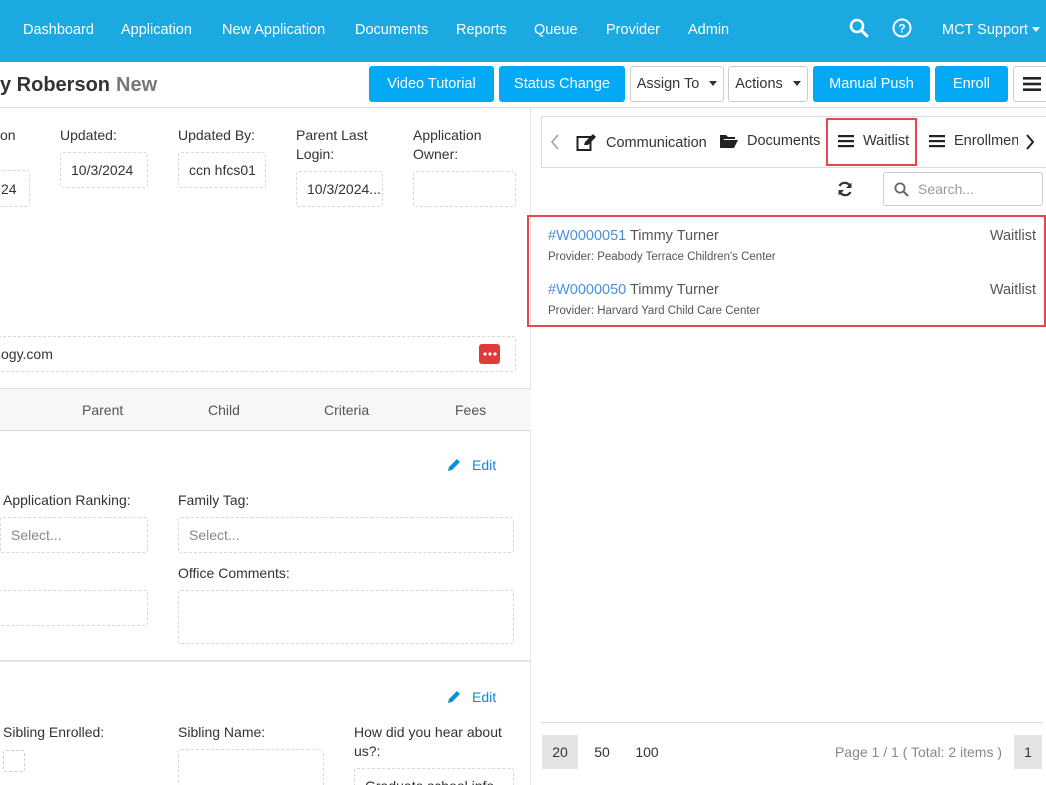 This screenshot has height=785, width=1046. I want to click on nav-documents: Documents, so click(391, 30).